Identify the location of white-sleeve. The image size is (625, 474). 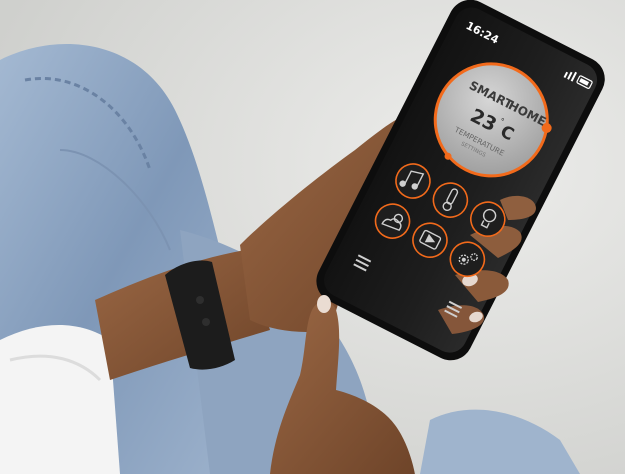
(60, 399).